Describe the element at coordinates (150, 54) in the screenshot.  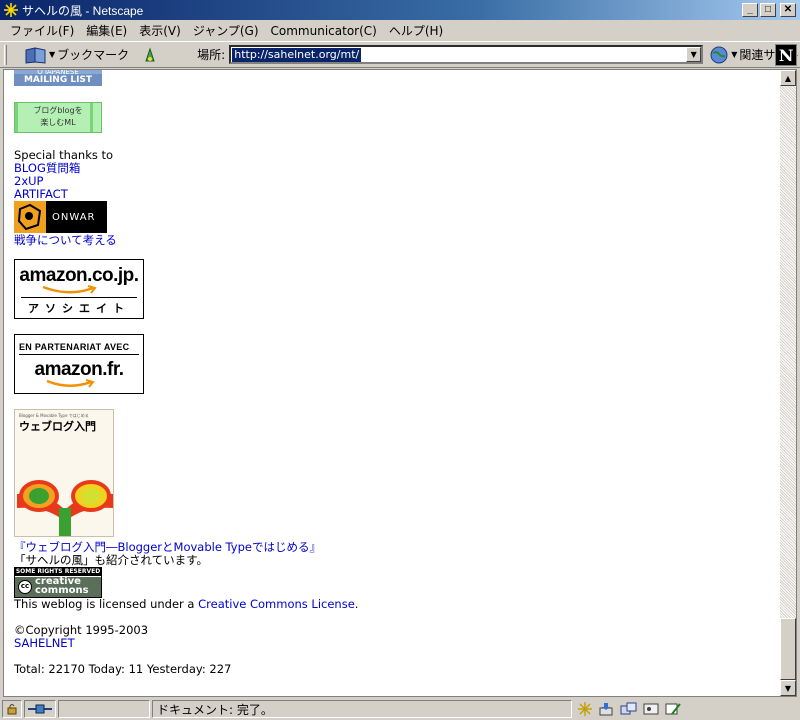
I see `page-proxy-icon` at that location.